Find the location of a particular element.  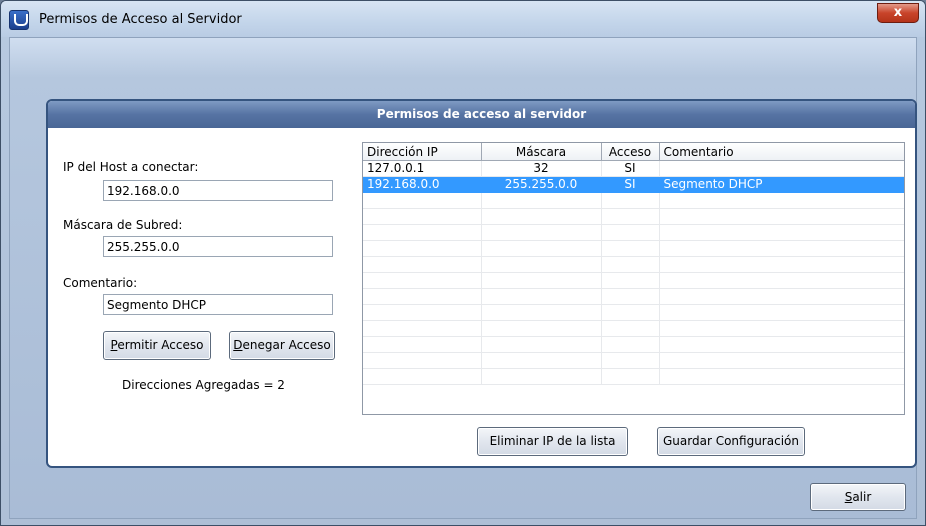

cell-ip: 192.168.0.0 is located at coordinates (422, 184).